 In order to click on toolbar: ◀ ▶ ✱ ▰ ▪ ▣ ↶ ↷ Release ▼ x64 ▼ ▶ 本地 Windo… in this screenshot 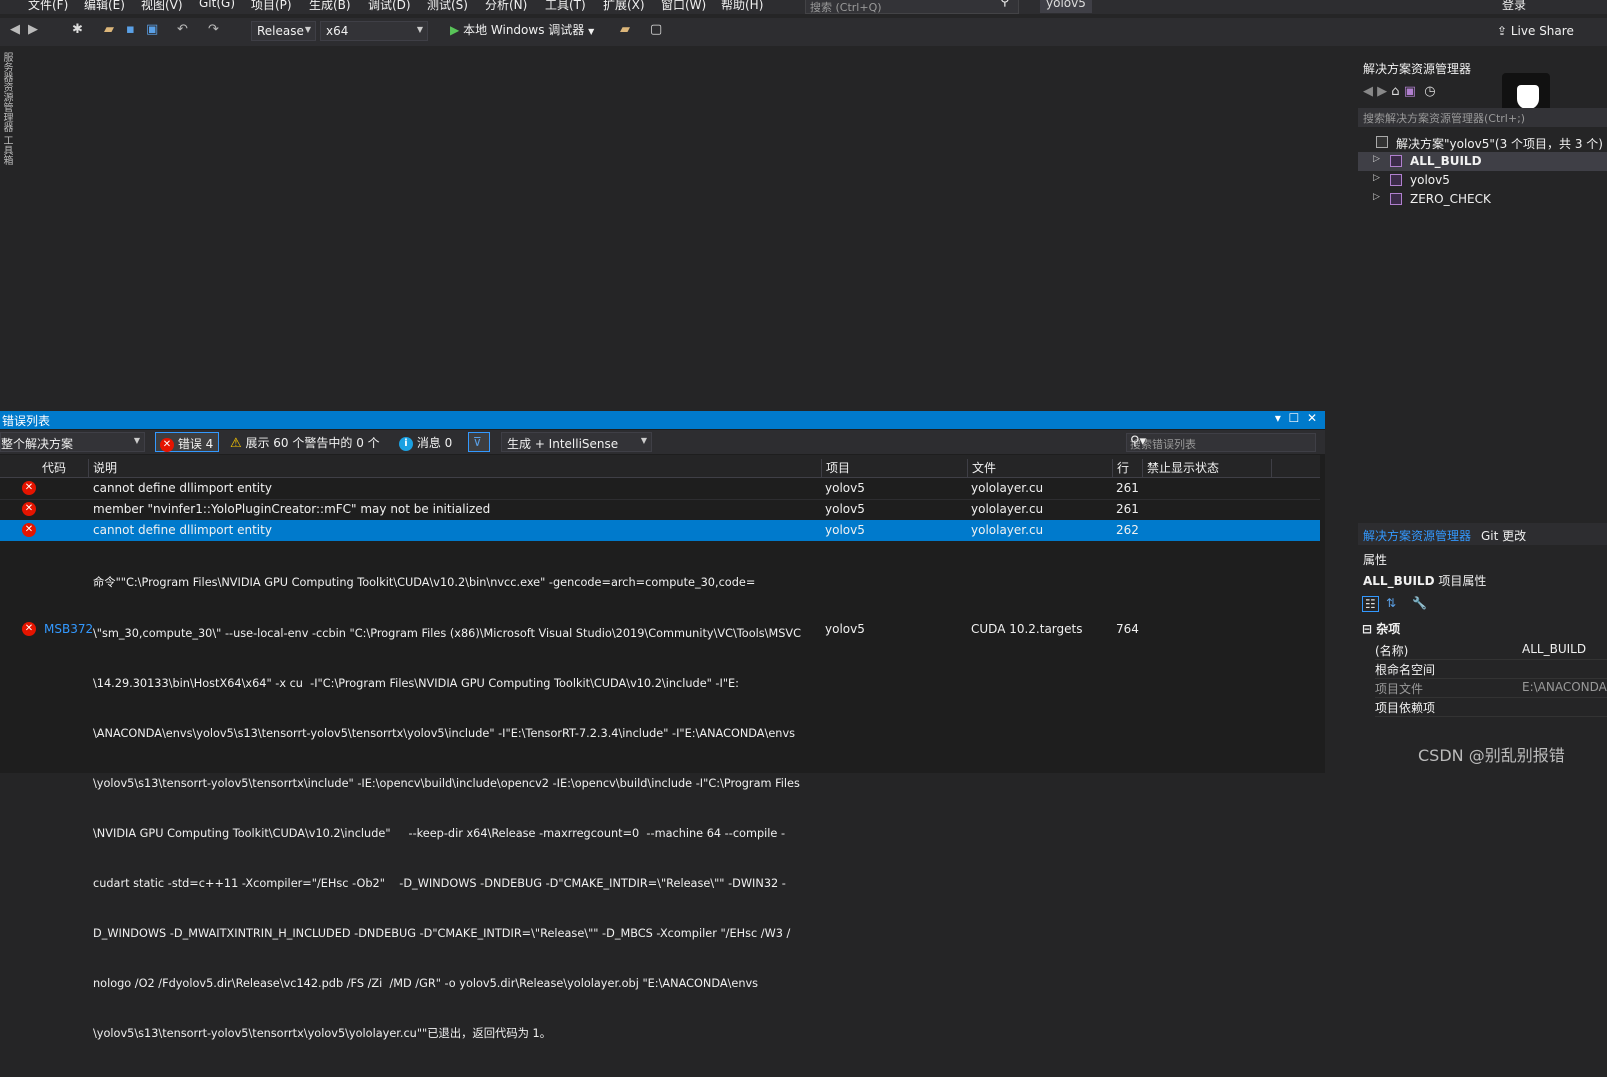, I will do `click(803, 32)`.